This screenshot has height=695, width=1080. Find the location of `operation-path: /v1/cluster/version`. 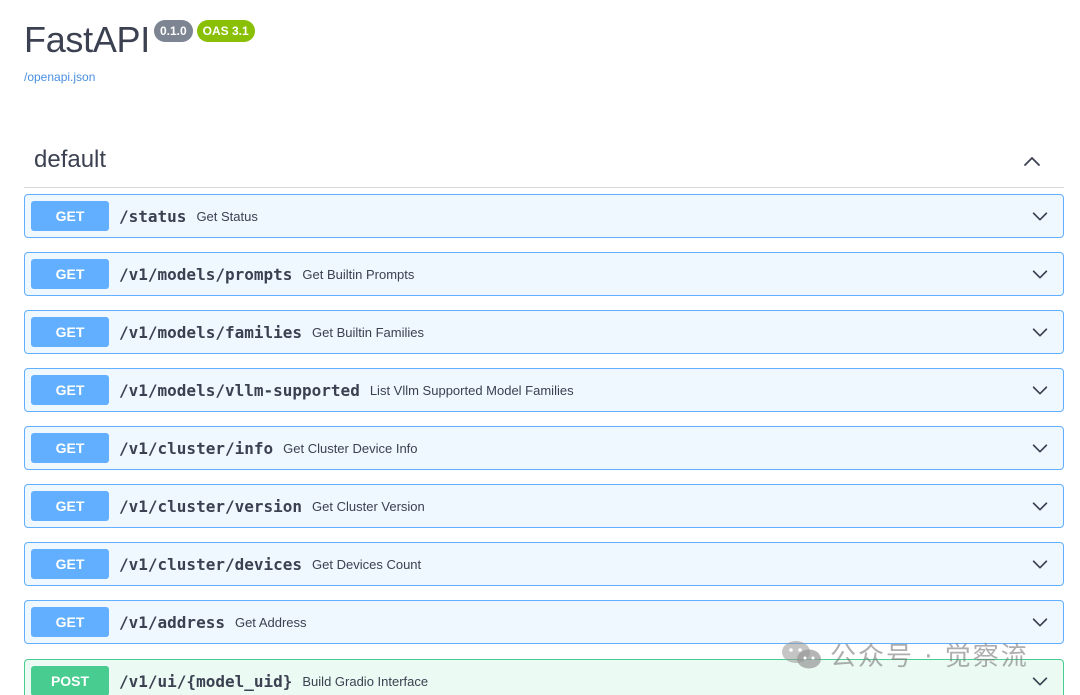

operation-path: /v1/cluster/version is located at coordinates (211, 506).